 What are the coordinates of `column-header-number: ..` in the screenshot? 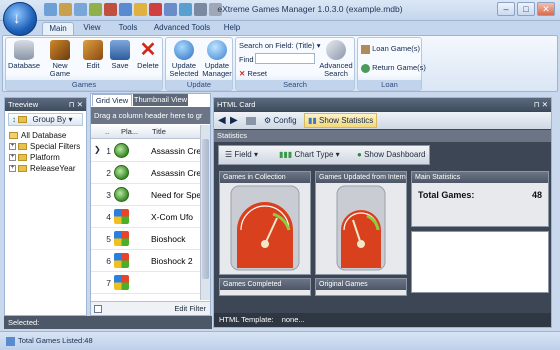 It's located at (107, 132).